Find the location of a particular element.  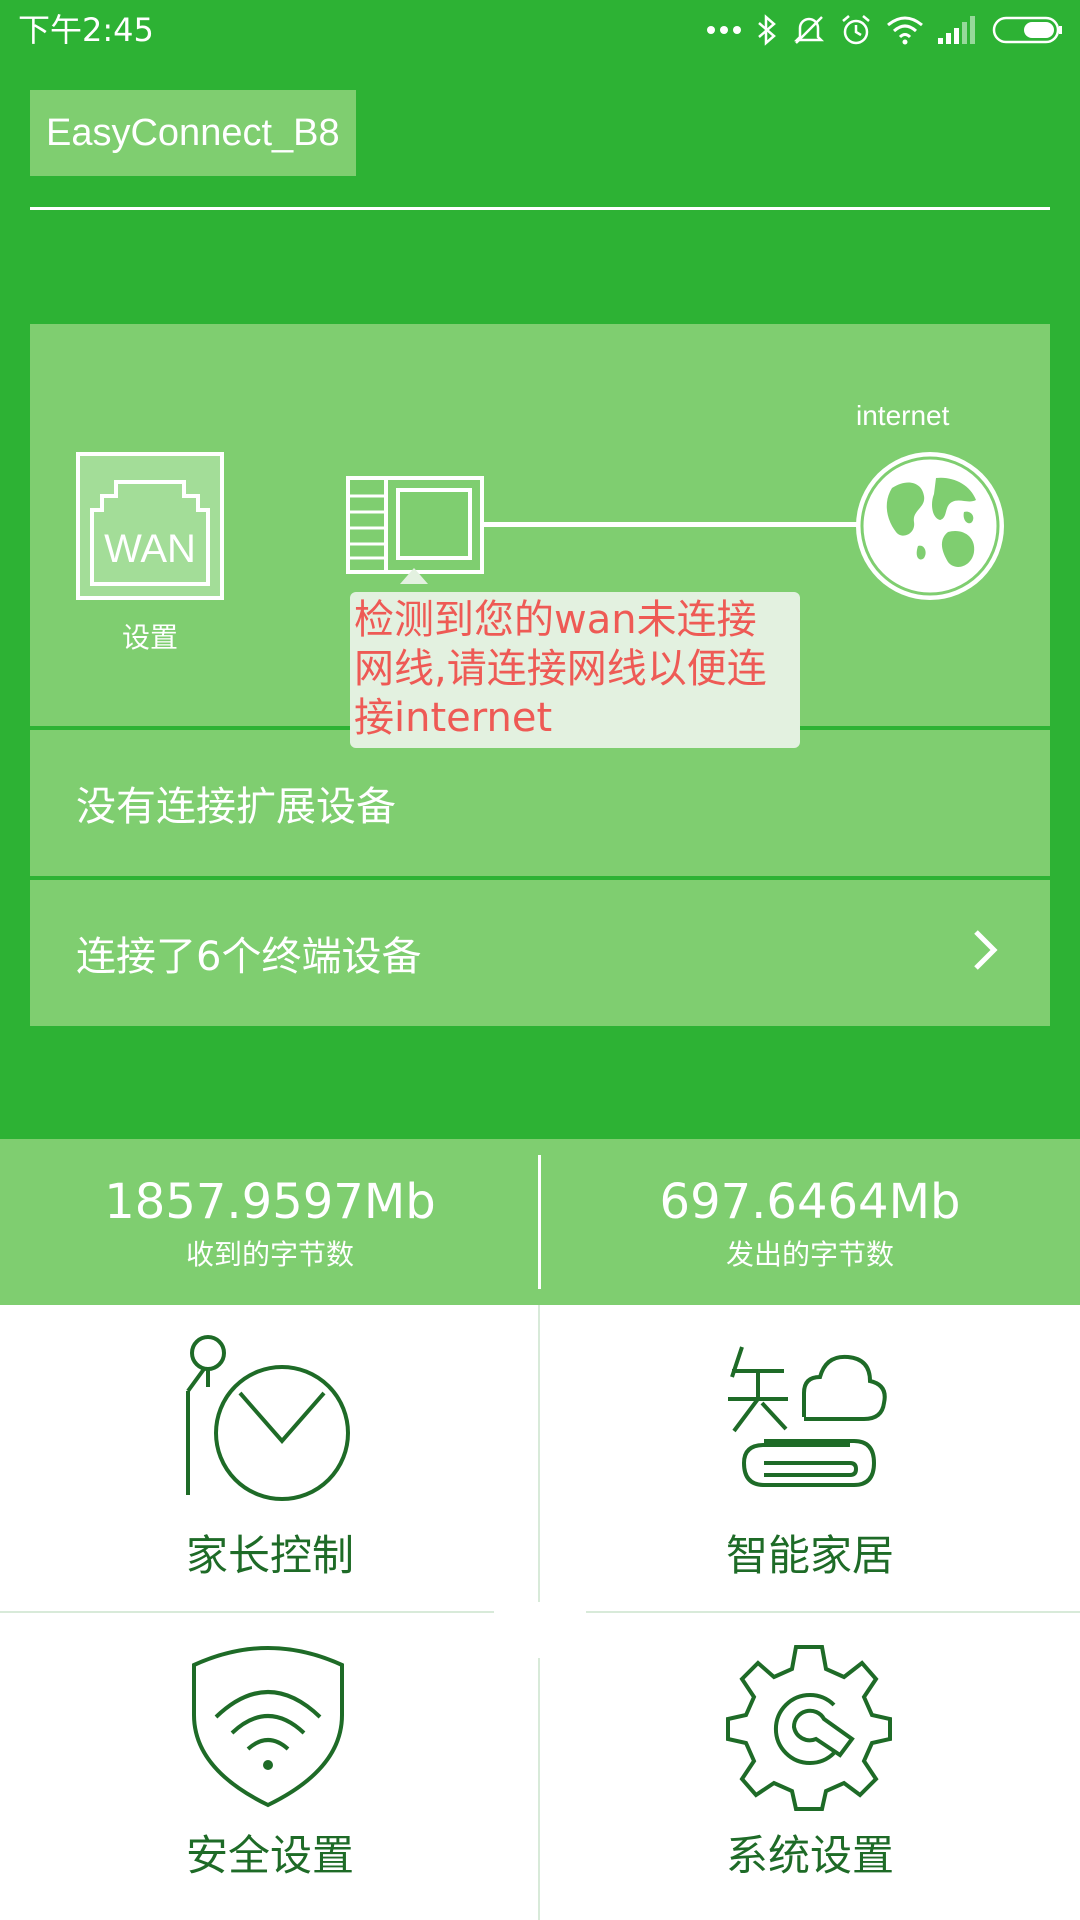

extension-devices-label: 没有连接扩展设备 is located at coordinates (236, 807).